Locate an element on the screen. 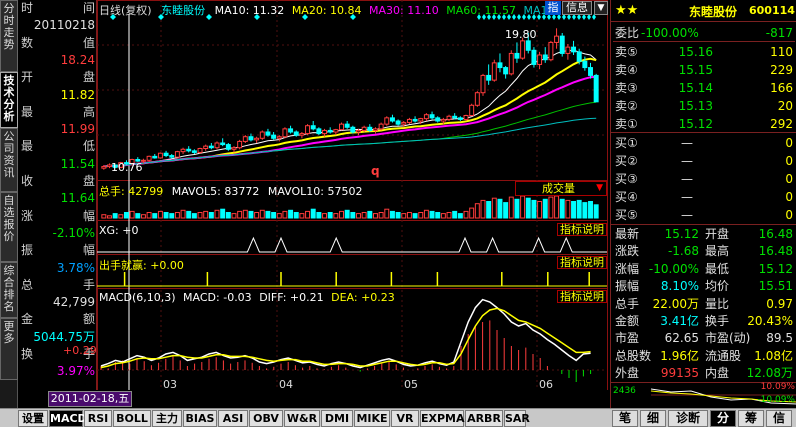 Image resolution: width=796 pixels, height=427 pixels. left-tab-0: 分时走势 is located at coordinates (9, 36).